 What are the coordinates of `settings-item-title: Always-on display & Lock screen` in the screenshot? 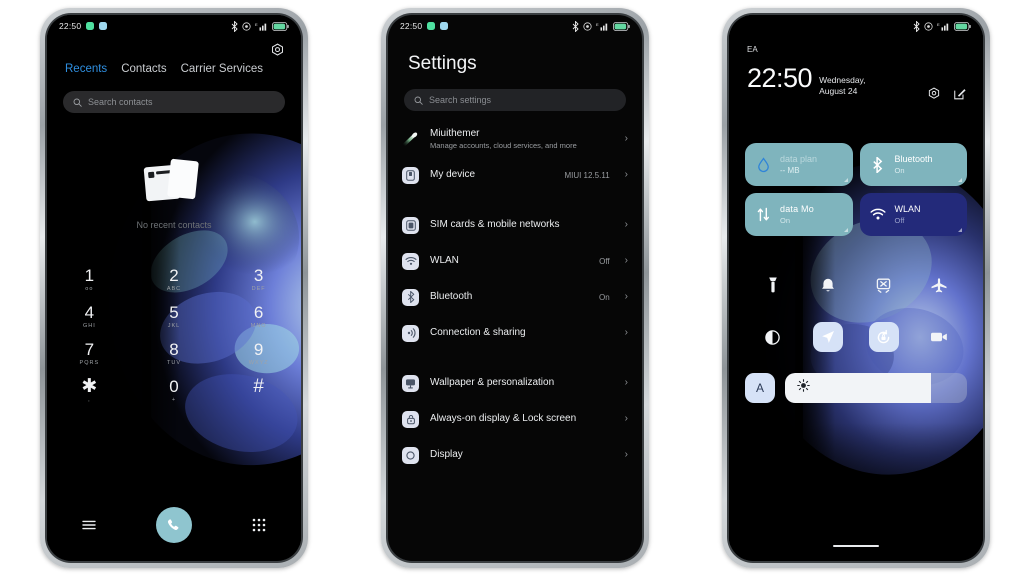 It's located at (503, 418).